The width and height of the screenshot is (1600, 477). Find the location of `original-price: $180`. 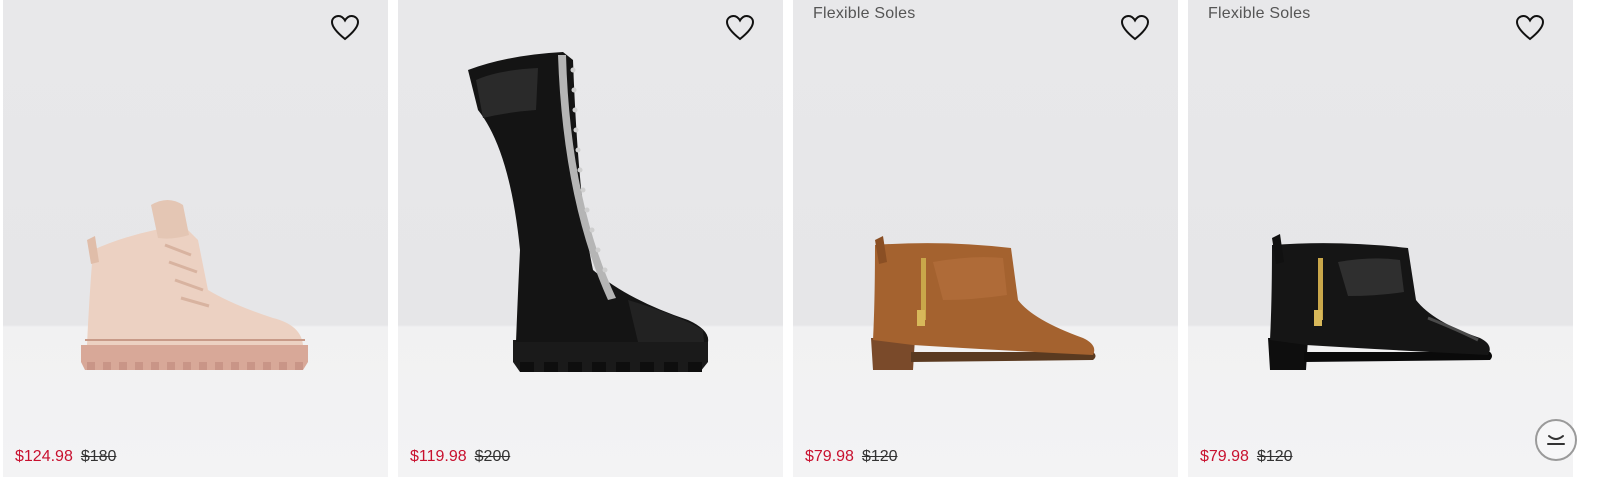

original-price: $180 is located at coordinates (98, 456).